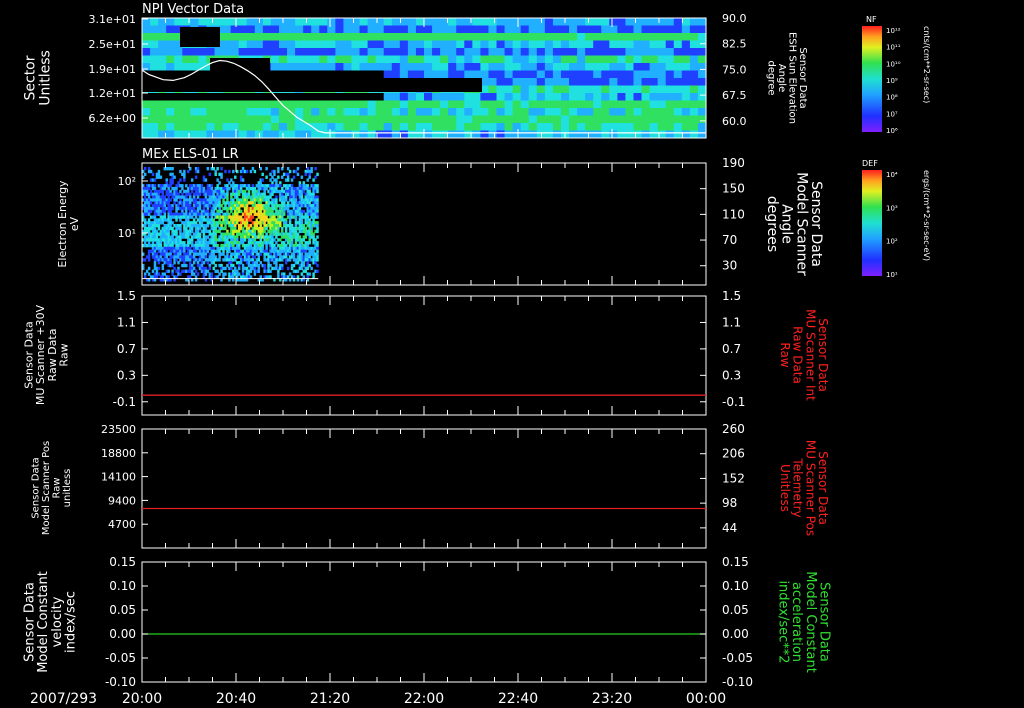  I want to click on axis-label-line: Model Scanner, so click(801, 224).